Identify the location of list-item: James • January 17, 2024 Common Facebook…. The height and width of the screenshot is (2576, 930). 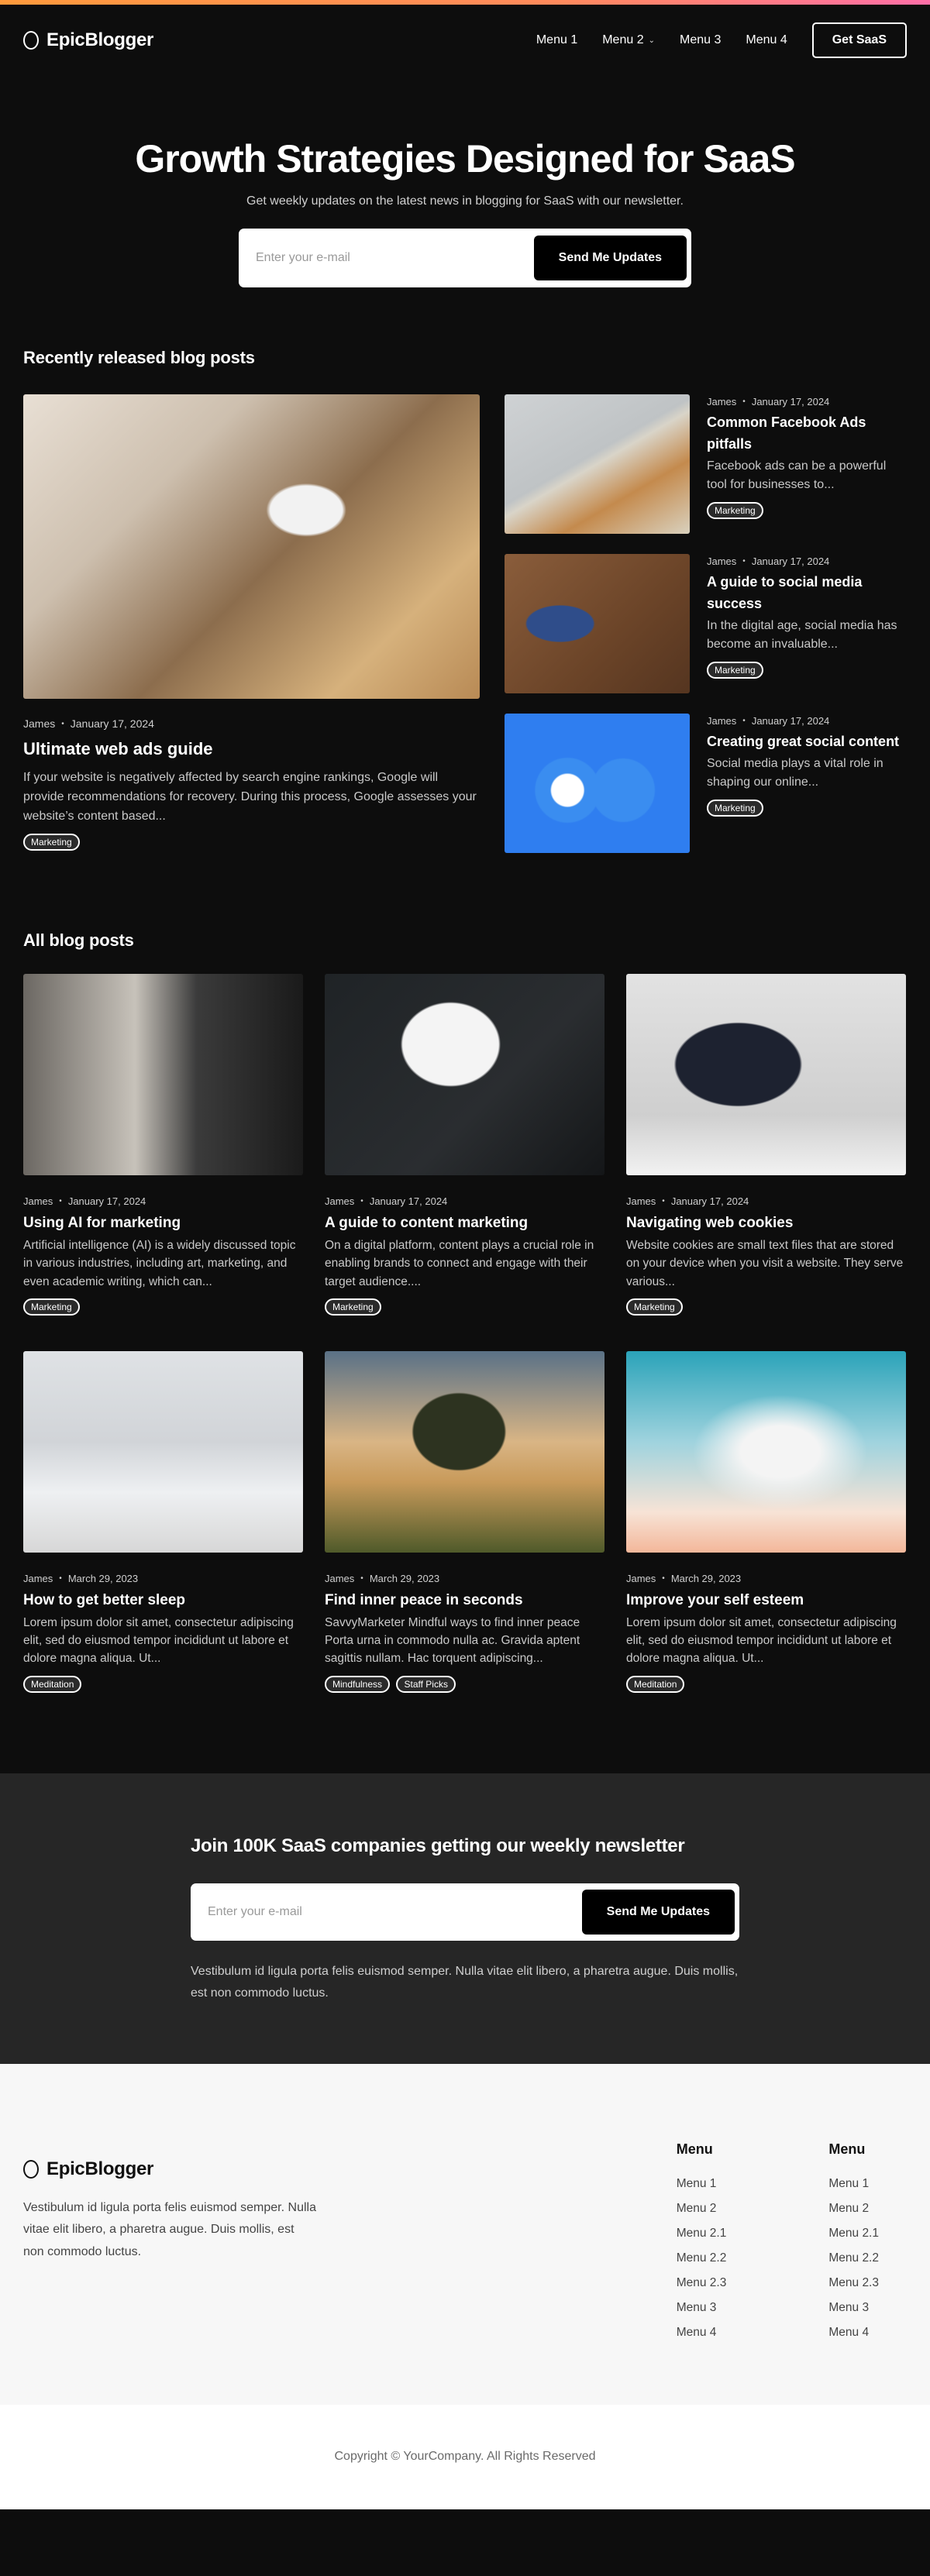
(706, 464).